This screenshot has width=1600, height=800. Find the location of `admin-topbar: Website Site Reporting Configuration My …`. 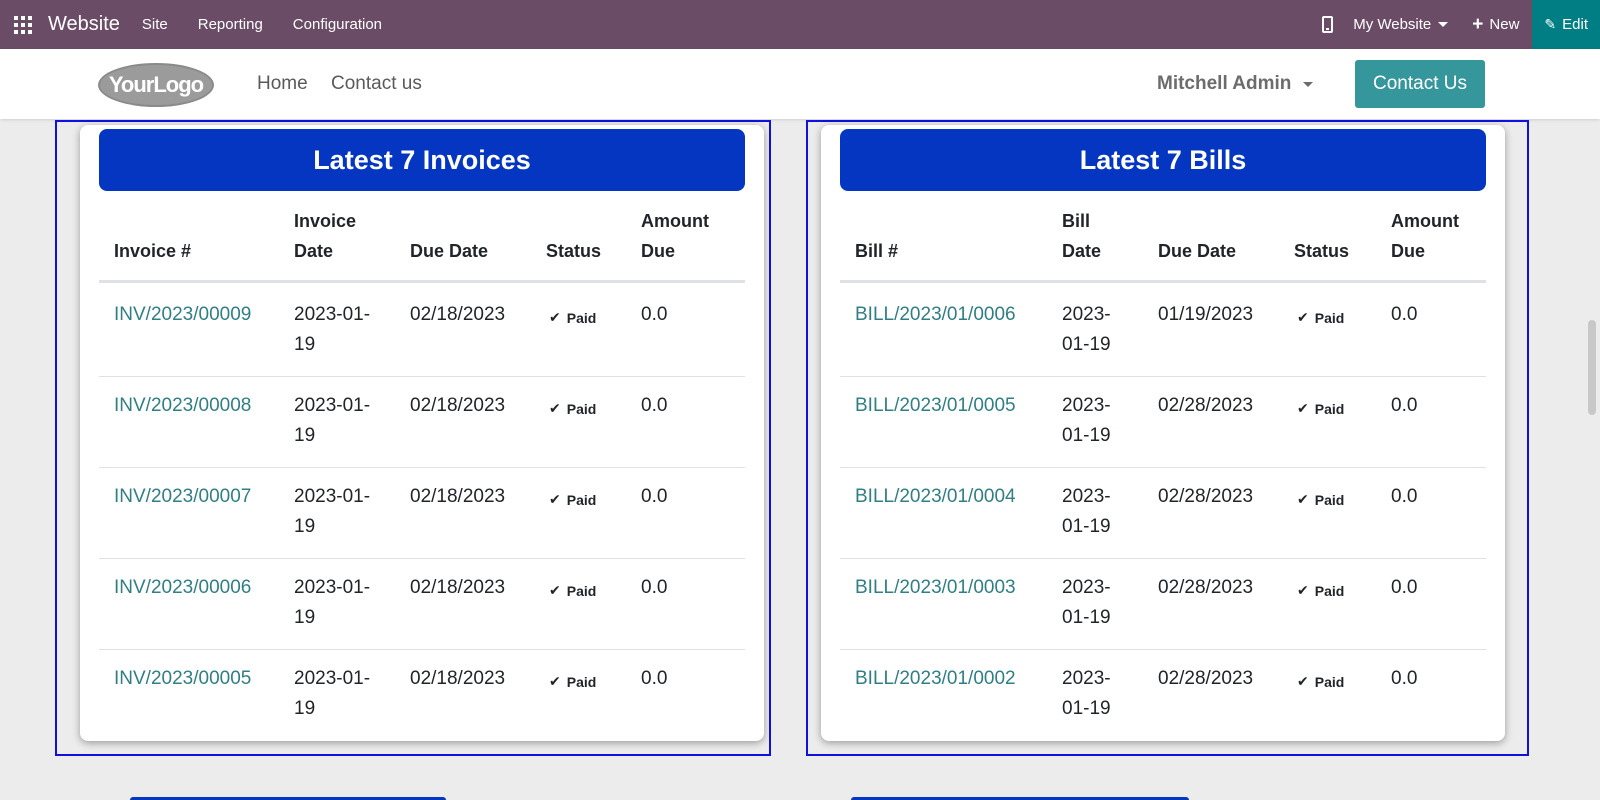

admin-topbar: Website Site Reporting Configuration My … is located at coordinates (800, 24).